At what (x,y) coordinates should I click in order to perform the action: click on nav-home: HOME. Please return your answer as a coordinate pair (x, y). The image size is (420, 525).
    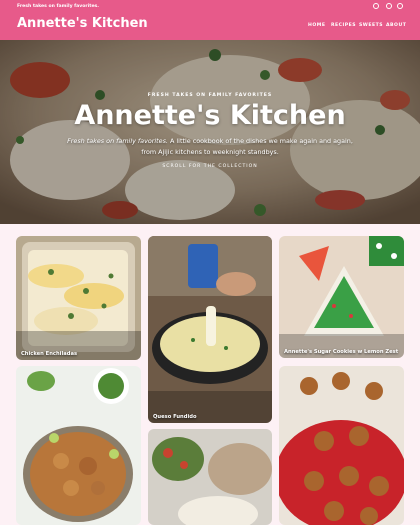
    Looking at the image, I should click on (316, 25).